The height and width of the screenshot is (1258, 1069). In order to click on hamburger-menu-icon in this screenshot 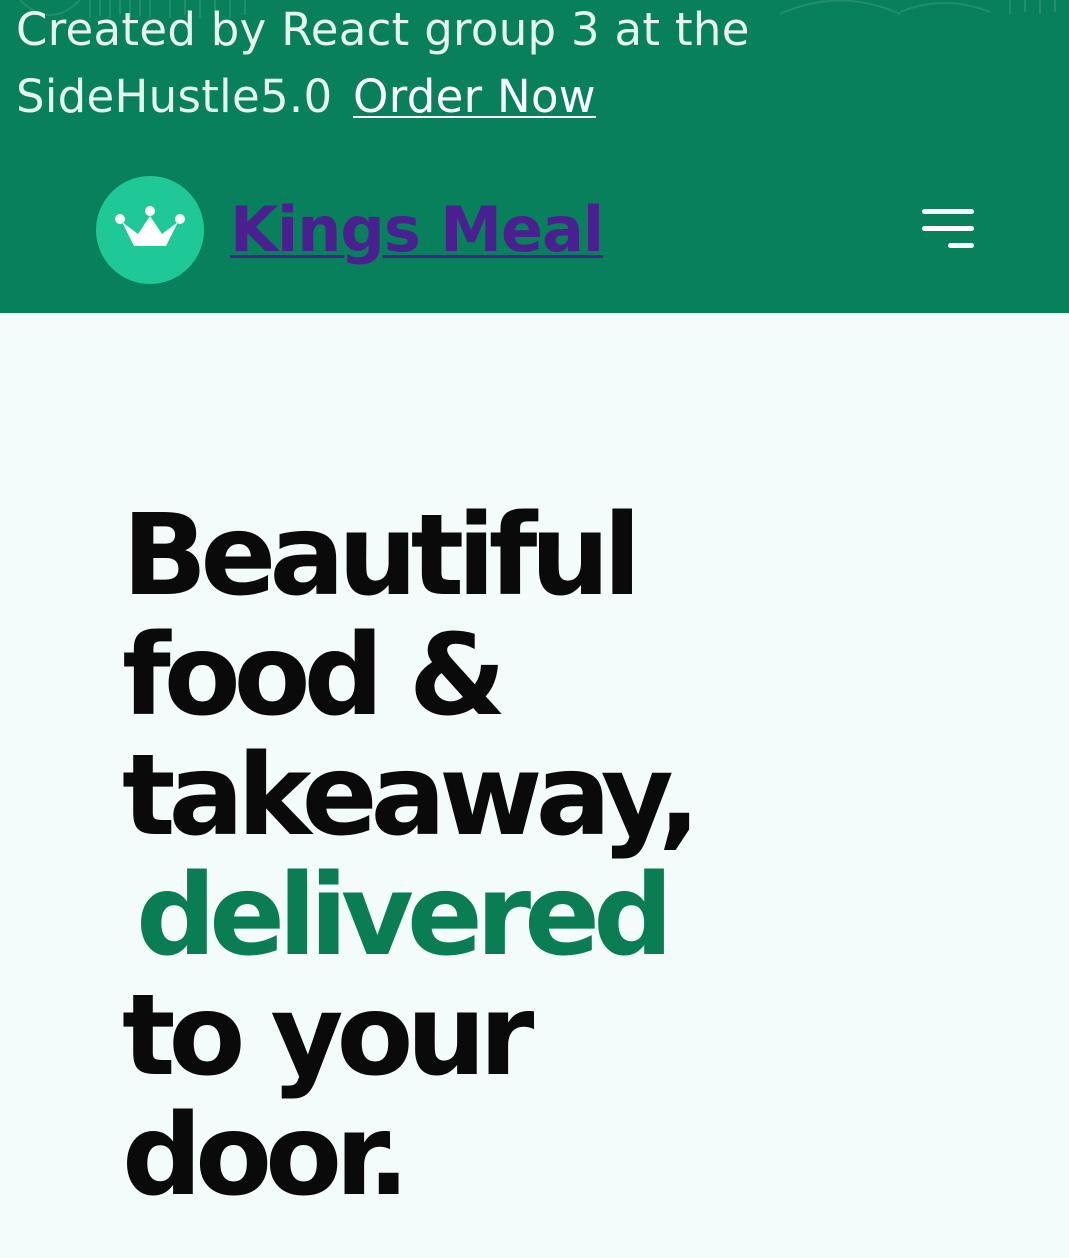, I will do `click(948, 230)`.